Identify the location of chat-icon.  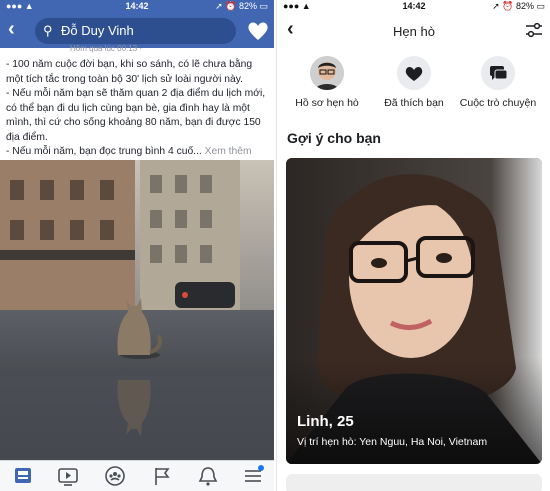
(499, 73).